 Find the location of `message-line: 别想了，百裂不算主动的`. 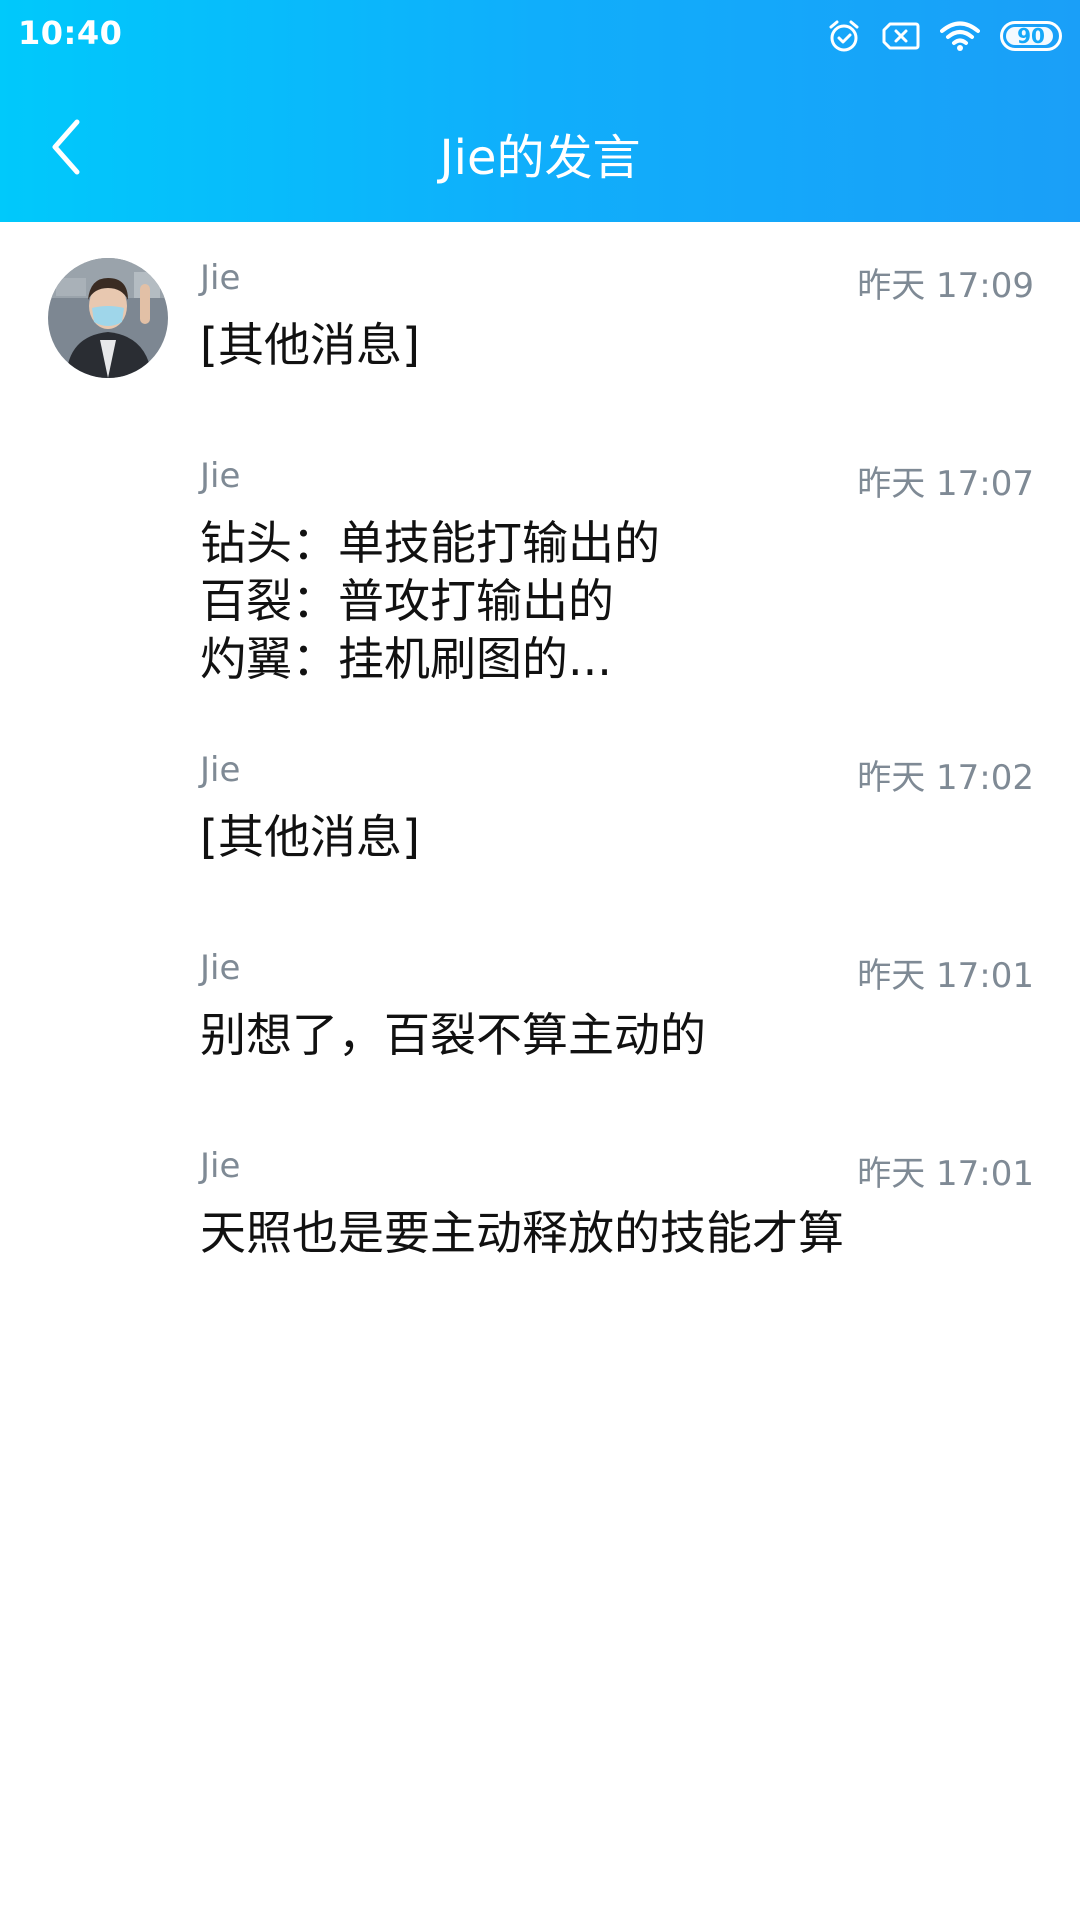

message-line: 别想了，百裂不算主动的 is located at coordinates (453, 1035).